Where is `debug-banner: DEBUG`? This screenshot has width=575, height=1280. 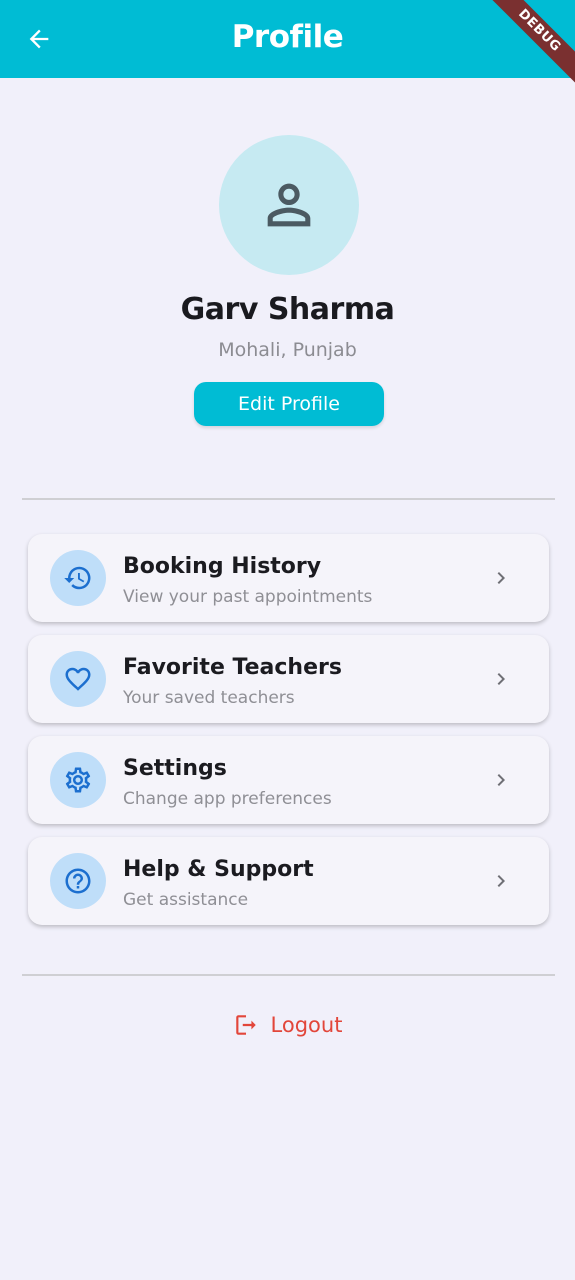
debug-banner: DEBUG is located at coordinates (530, 45).